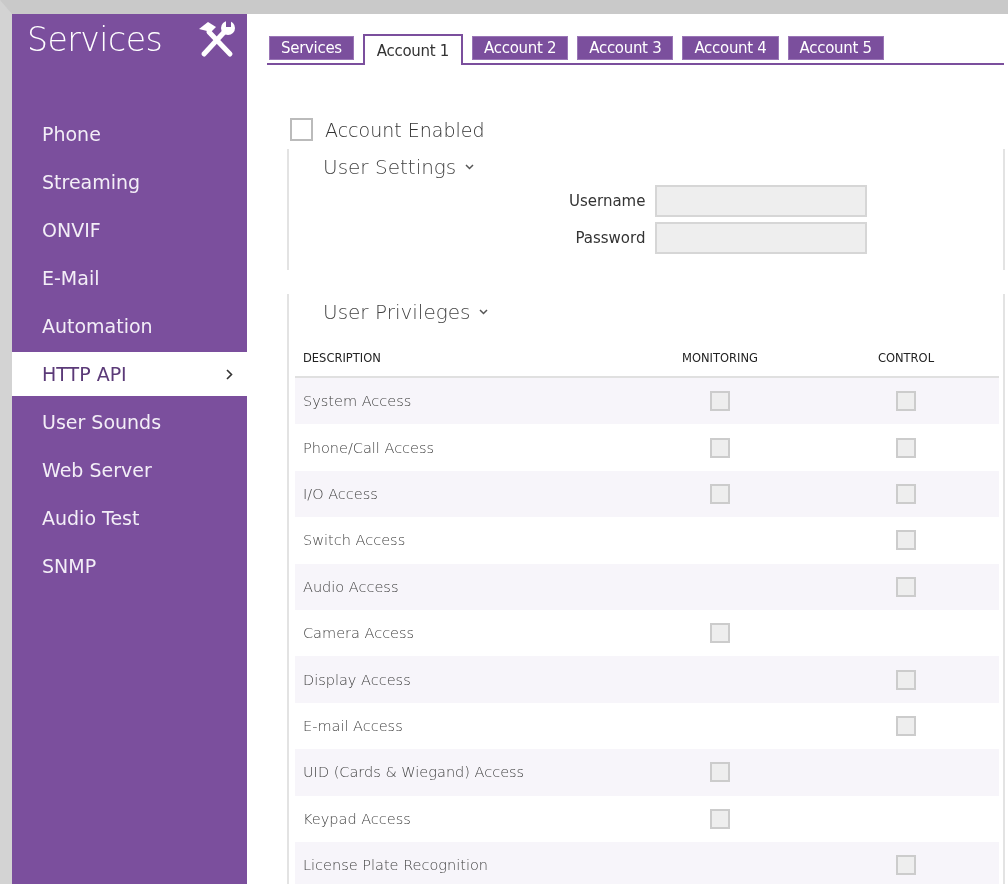 Image resolution: width=1008 pixels, height=884 pixels. Describe the element at coordinates (217, 39) in the screenshot. I see `tools-icon` at that location.